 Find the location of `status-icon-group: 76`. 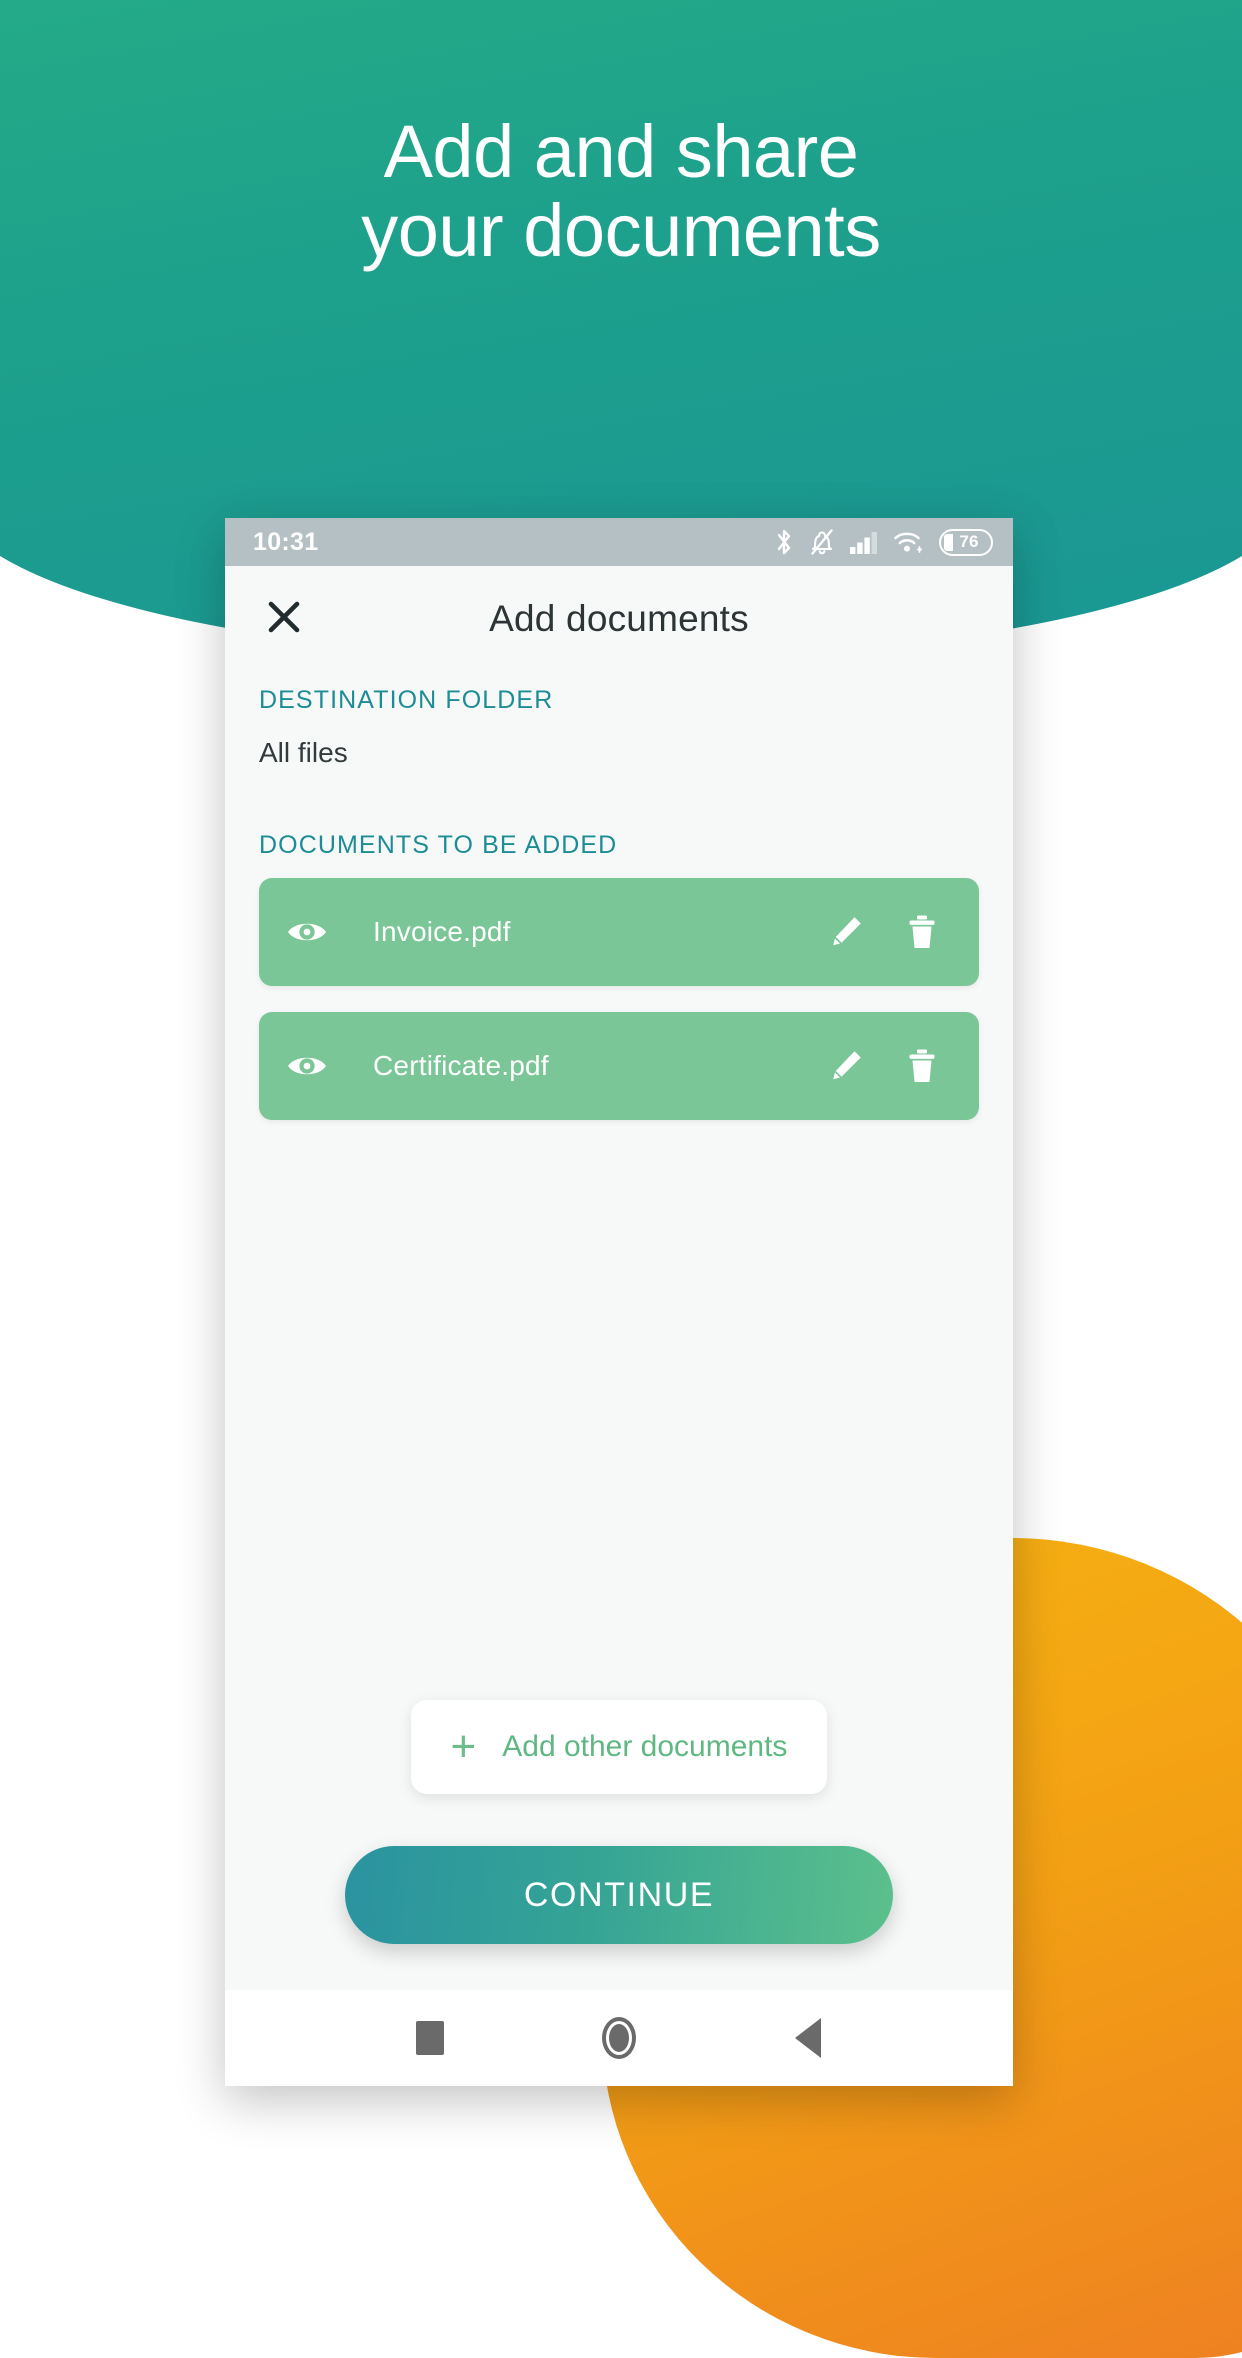

status-icon-group: 76 is located at coordinates (883, 542).